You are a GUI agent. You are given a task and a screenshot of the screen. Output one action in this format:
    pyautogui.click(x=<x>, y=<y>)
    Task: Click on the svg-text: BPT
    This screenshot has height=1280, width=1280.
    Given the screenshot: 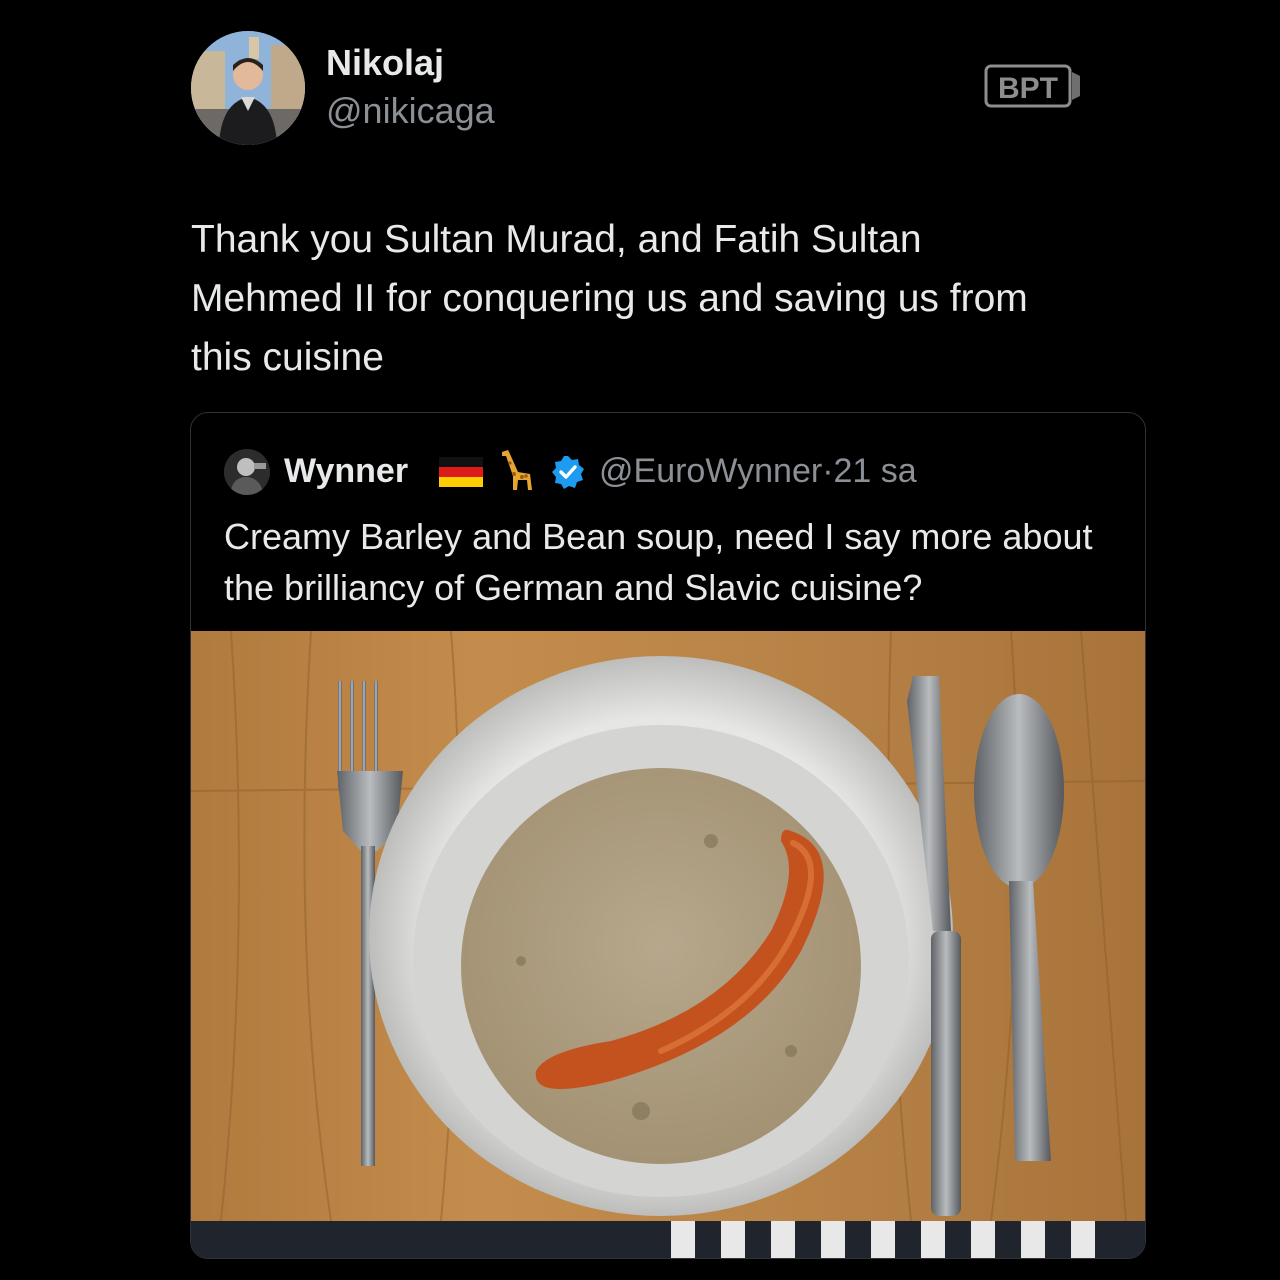 What is the action you would take?
    pyautogui.click(x=1028, y=88)
    